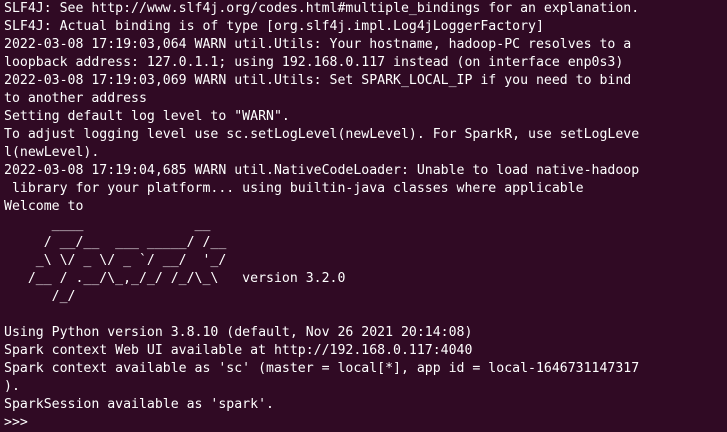  What do you see at coordinates (147, 116) in the screenshot?
I see `terminal-line: Setting default log level to "WARN".` at bounding box center [147, 116].